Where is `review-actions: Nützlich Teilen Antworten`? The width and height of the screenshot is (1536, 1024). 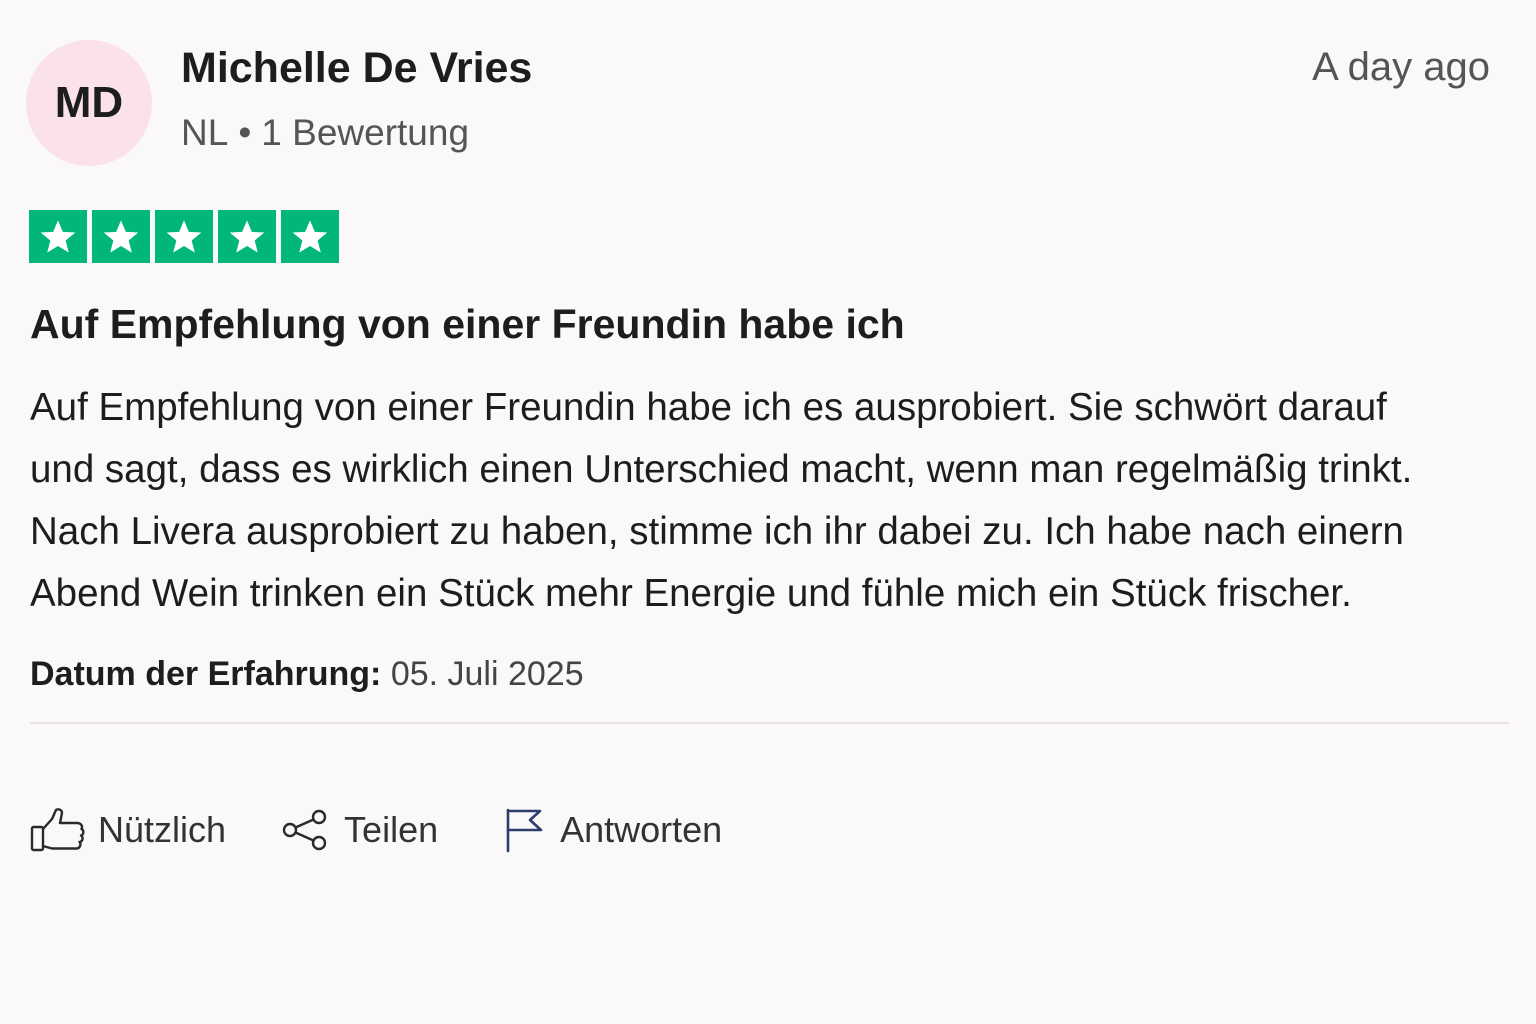 review-actions: Nützlich Teilen Antworten is located at coordinates (376, 830).